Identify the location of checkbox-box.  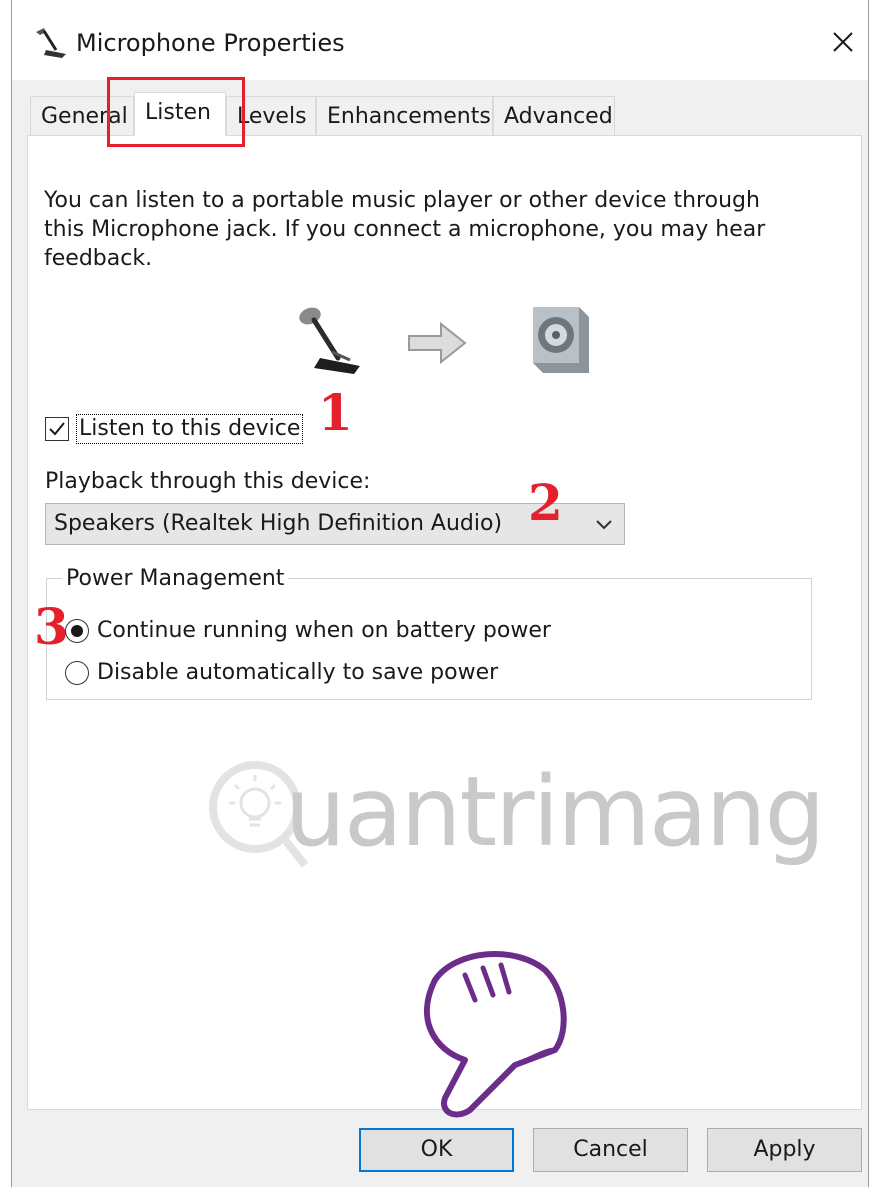
(57, 429).